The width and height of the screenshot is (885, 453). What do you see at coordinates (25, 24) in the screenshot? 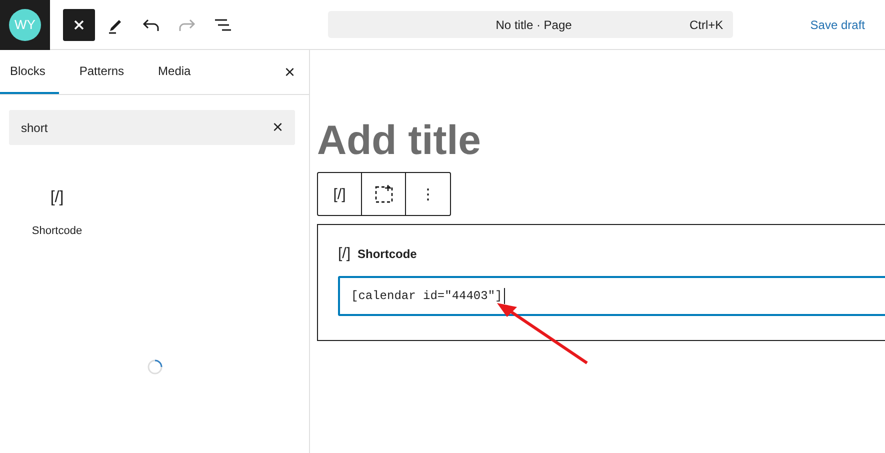
I see `logo-text: WY` at bounding box center [25, 24].